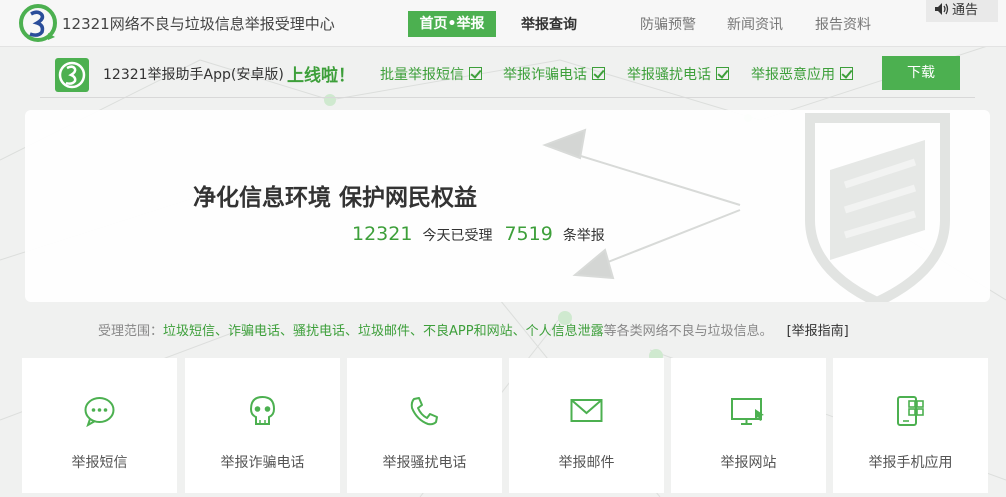 This screenshot has width=1006, height=497. I want to click on card-report-fraud-call: 举报诈骗电话, so click(262, 425).